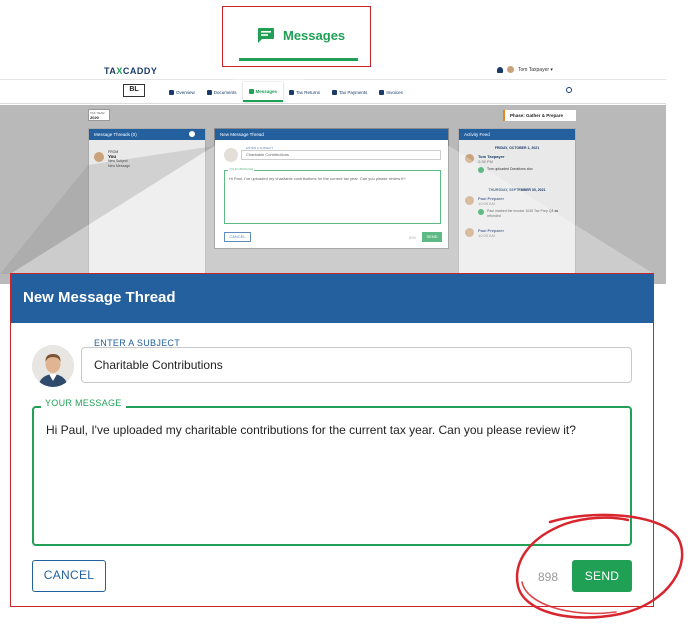 The height and width of the screenshot is (632, 692). Describe the element at coordinates (148, 158) in the screenshot. I see `thread-list-item: FROM You New Subject New Message` at that location.